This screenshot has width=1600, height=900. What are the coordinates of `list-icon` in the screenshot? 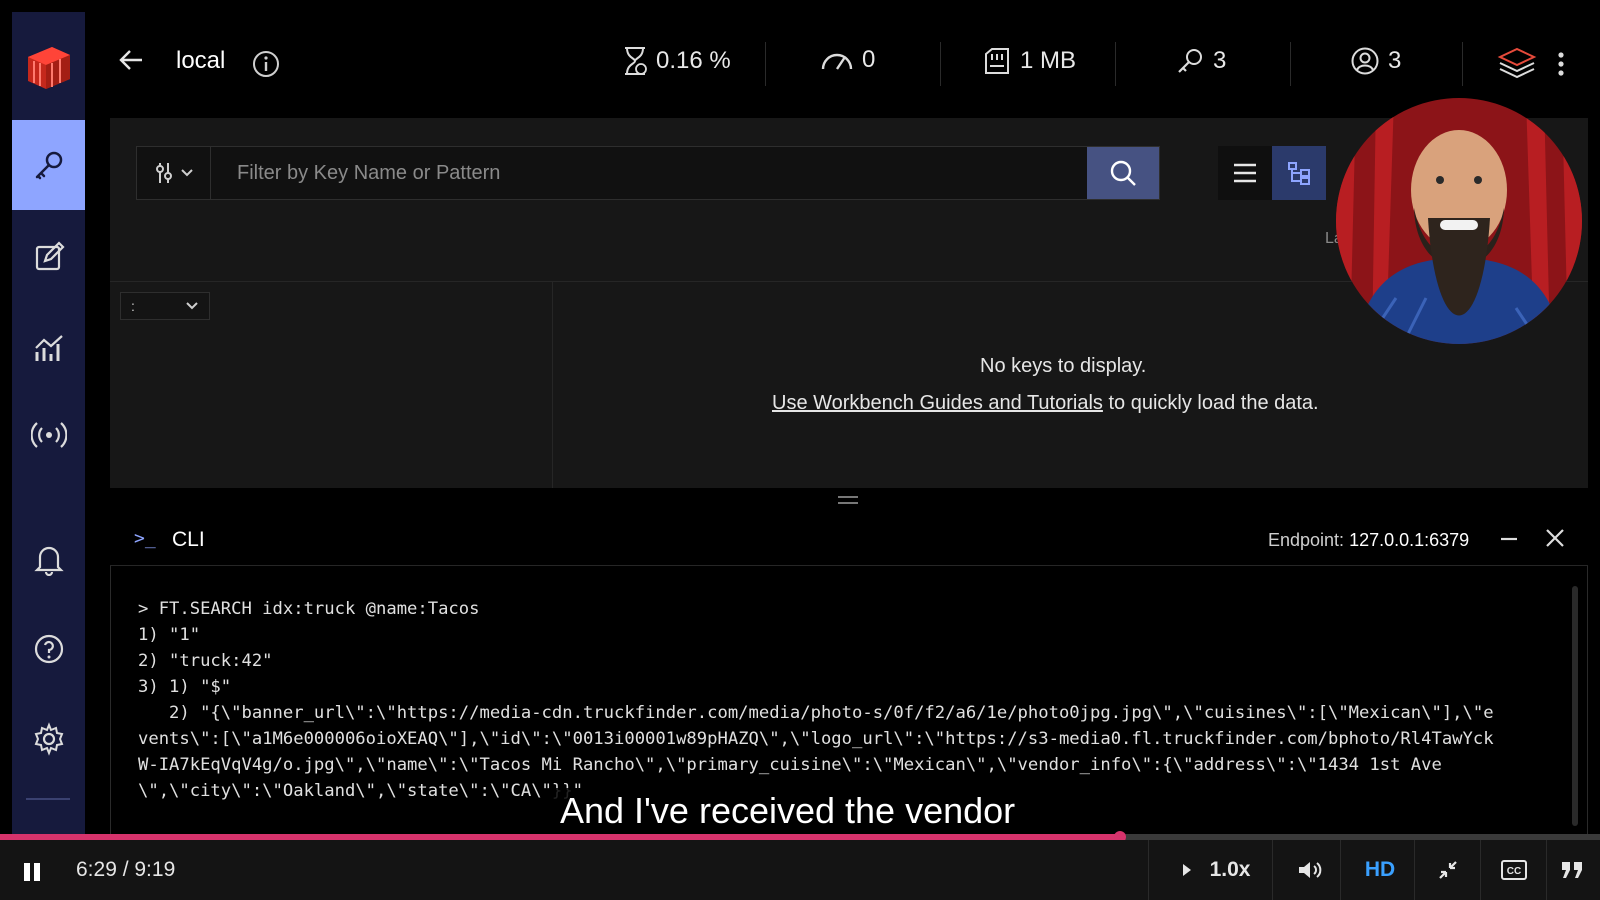 It's located at (1245, 173).